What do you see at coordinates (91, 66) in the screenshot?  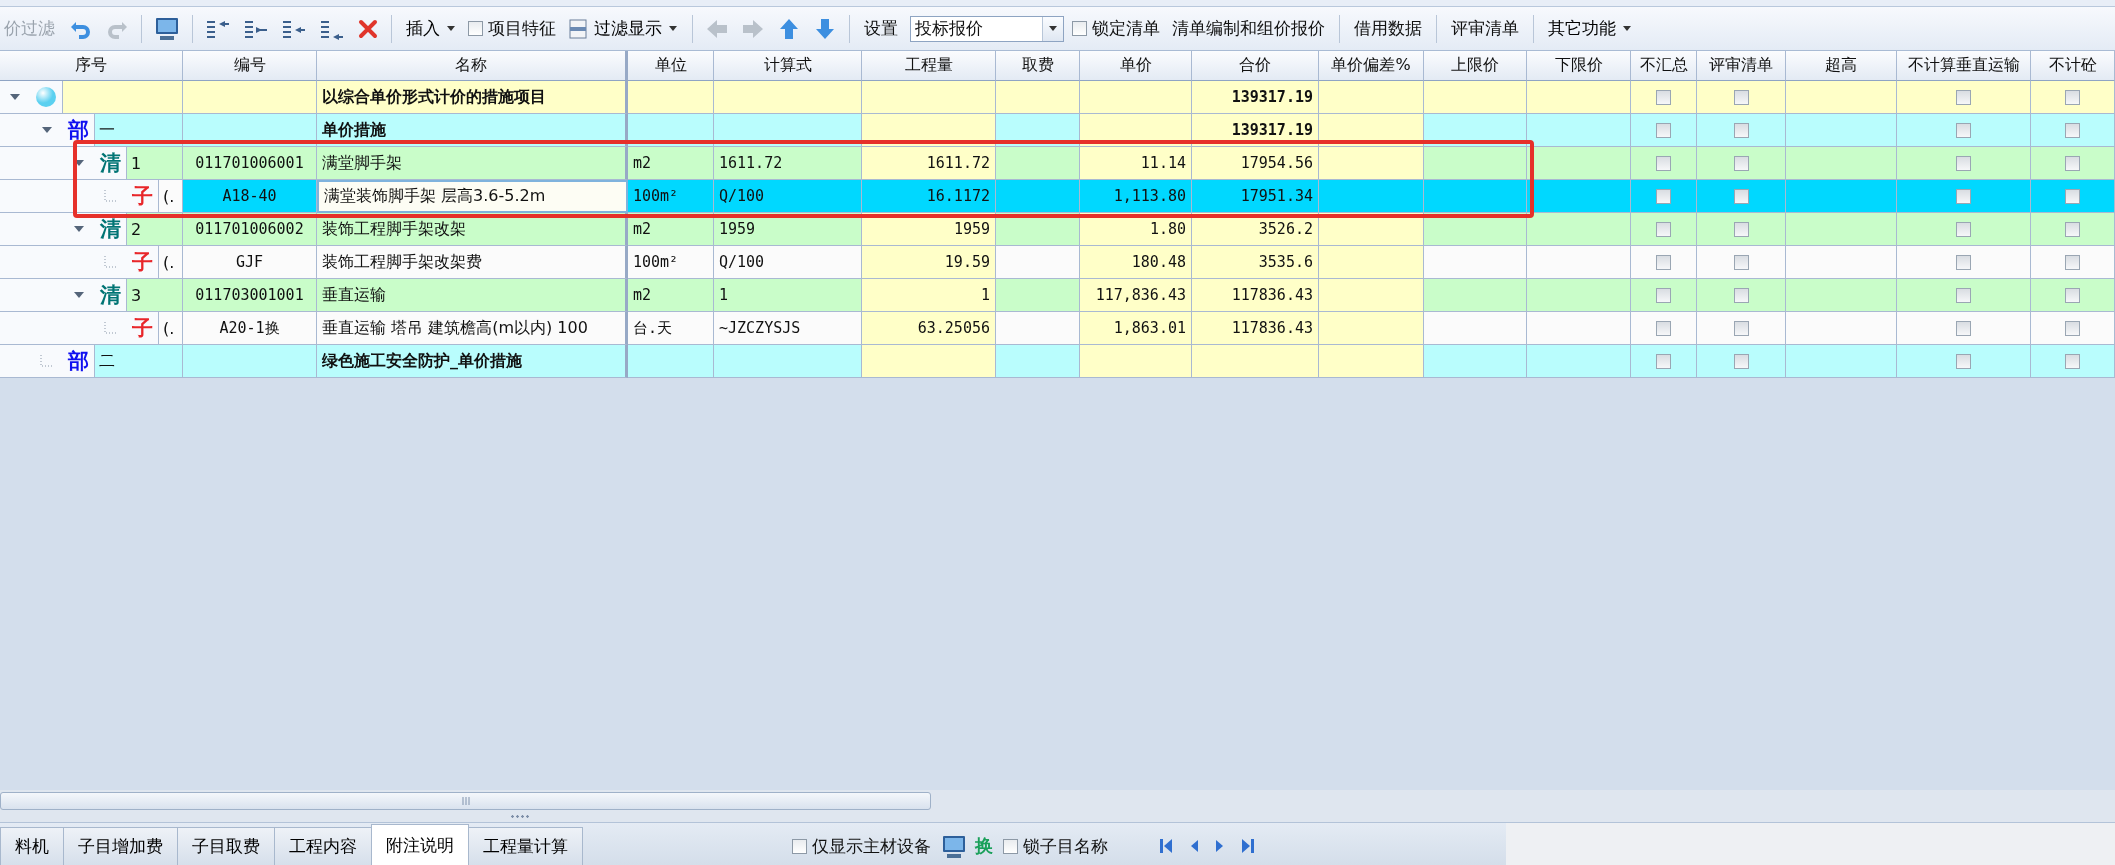 I see `column-header: 序号` at bounding box center [91, 66].